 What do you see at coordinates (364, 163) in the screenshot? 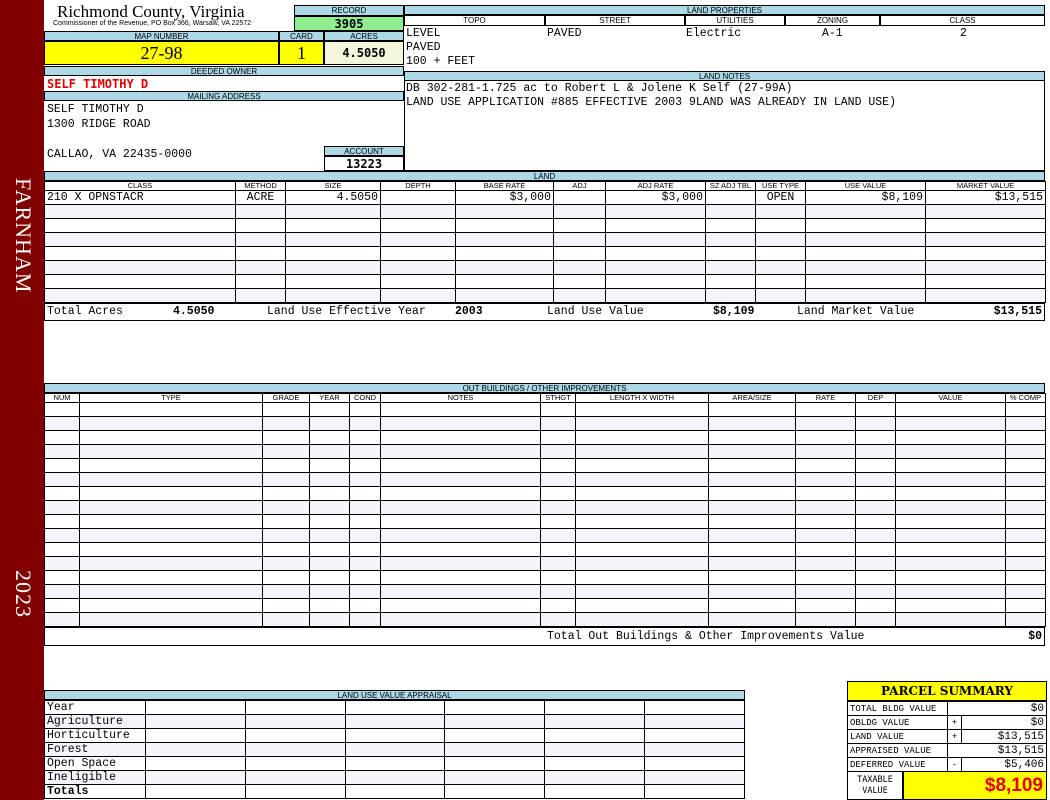
I see `account-number: 13223` at bounding box center [364, 163].